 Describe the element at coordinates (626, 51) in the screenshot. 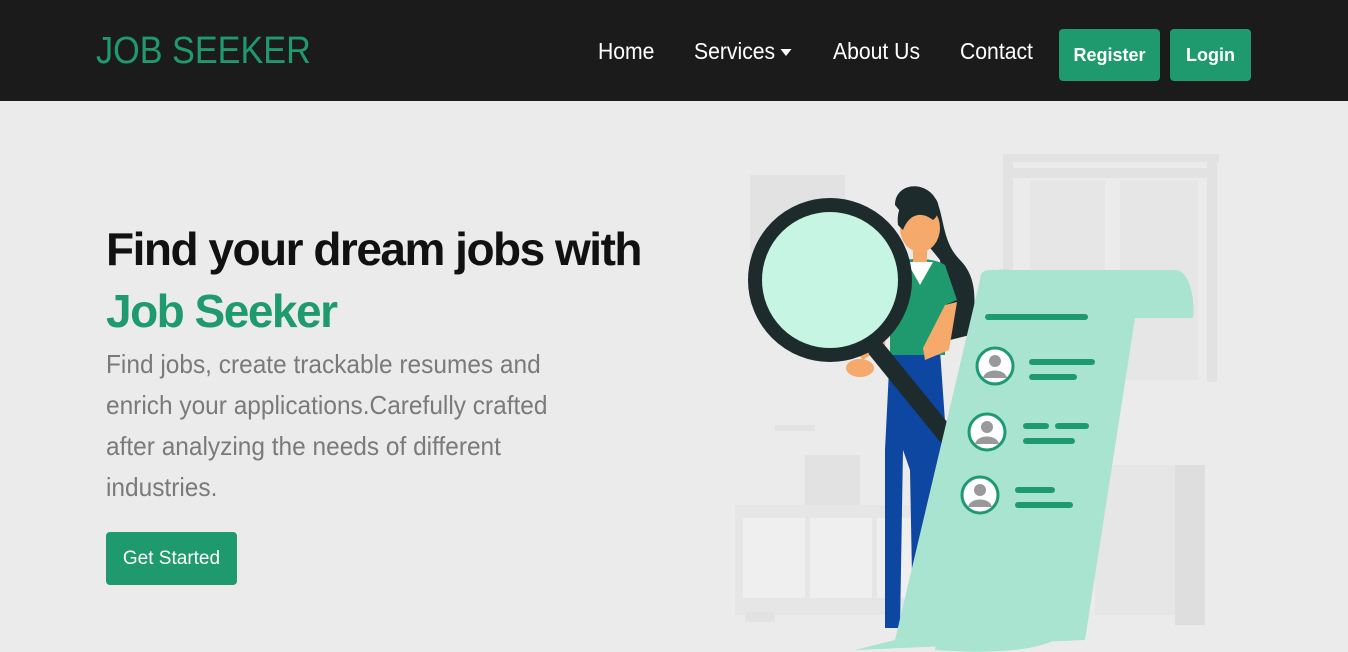

I see `nav-home: Home` at that location.